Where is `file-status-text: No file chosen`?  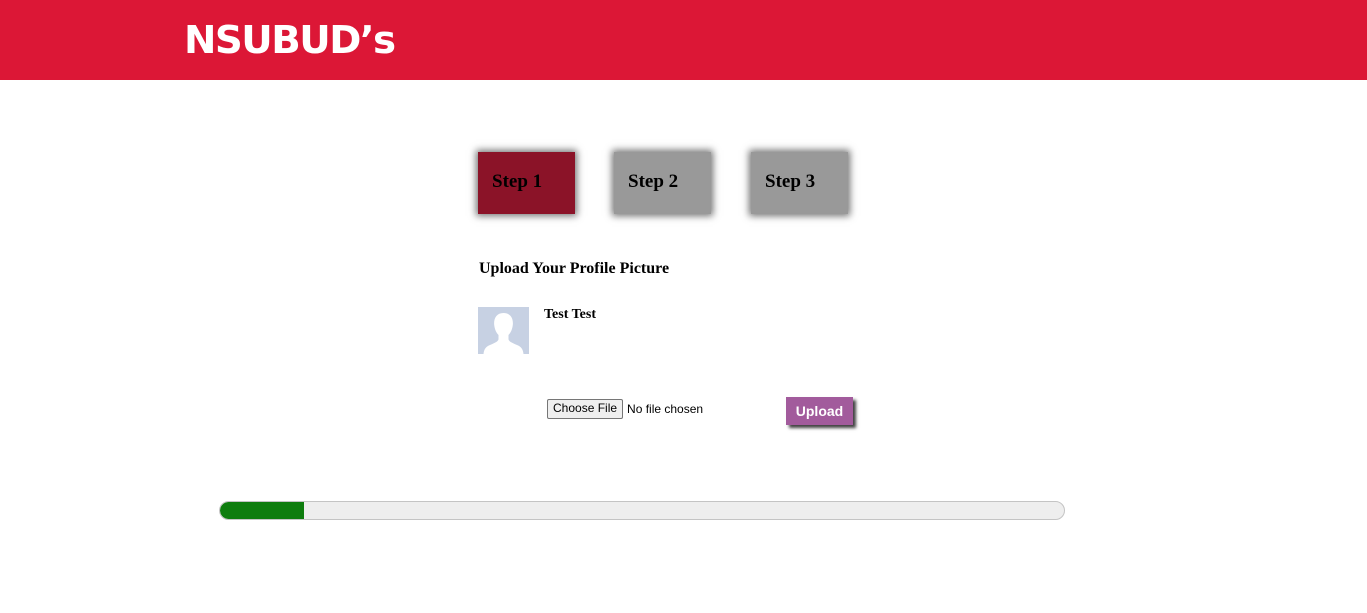 file-status-text: No file chosen is located at coordinates (665, 409).